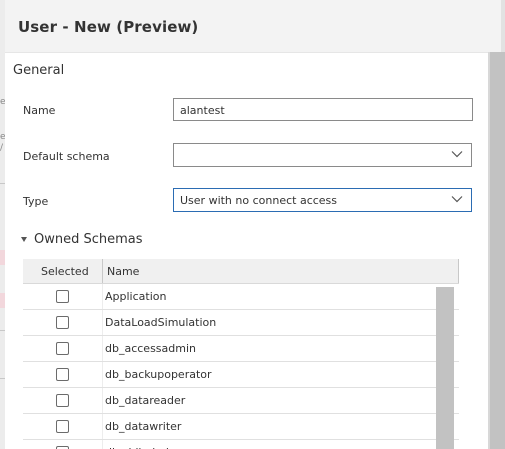  I want to click on schema-name: Application, so click(136, 296).